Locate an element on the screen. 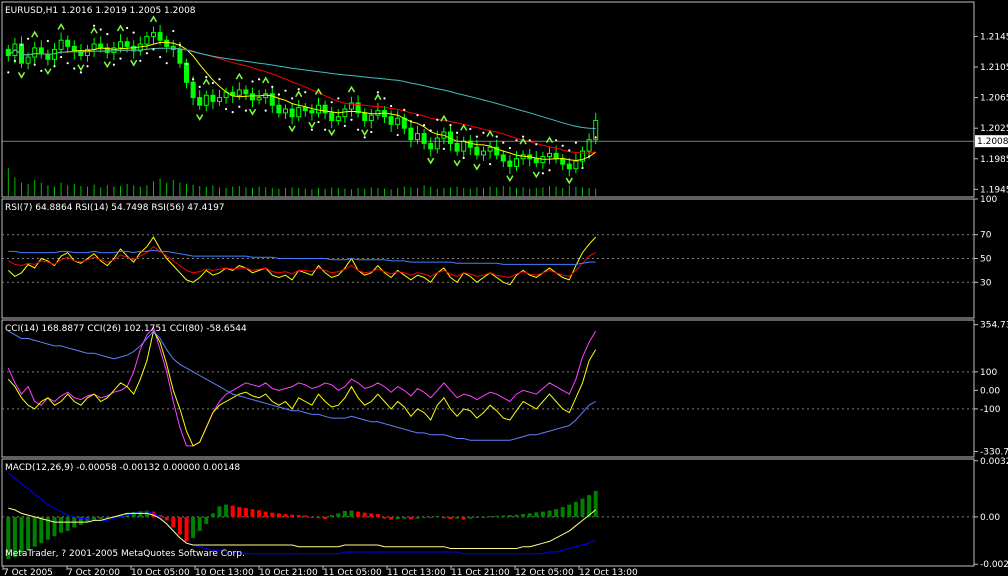  time-tick-label: 7 Oct 20:00 is located at coordinates (93, 572).